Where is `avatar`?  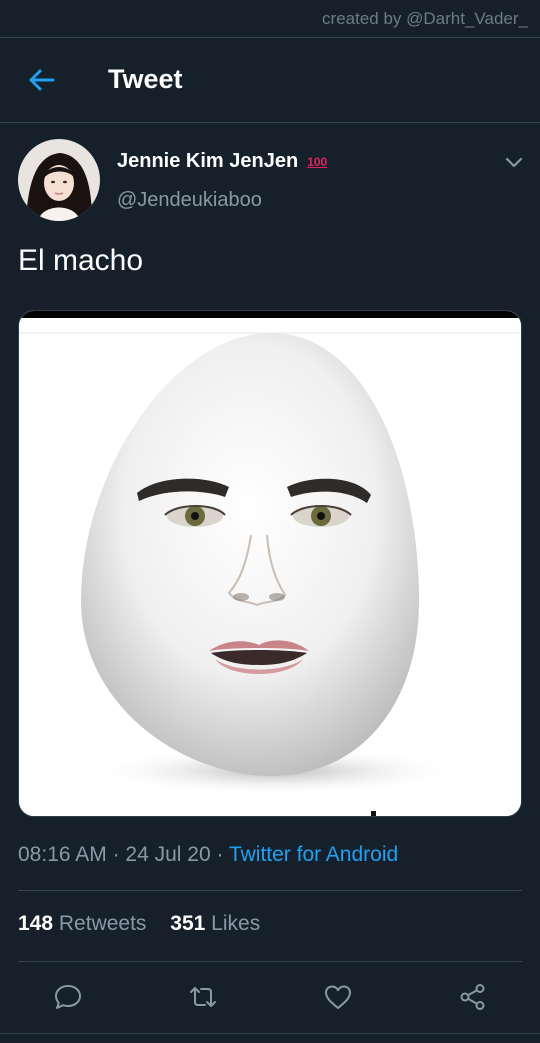
avatar is located at coordinates (59, 180).